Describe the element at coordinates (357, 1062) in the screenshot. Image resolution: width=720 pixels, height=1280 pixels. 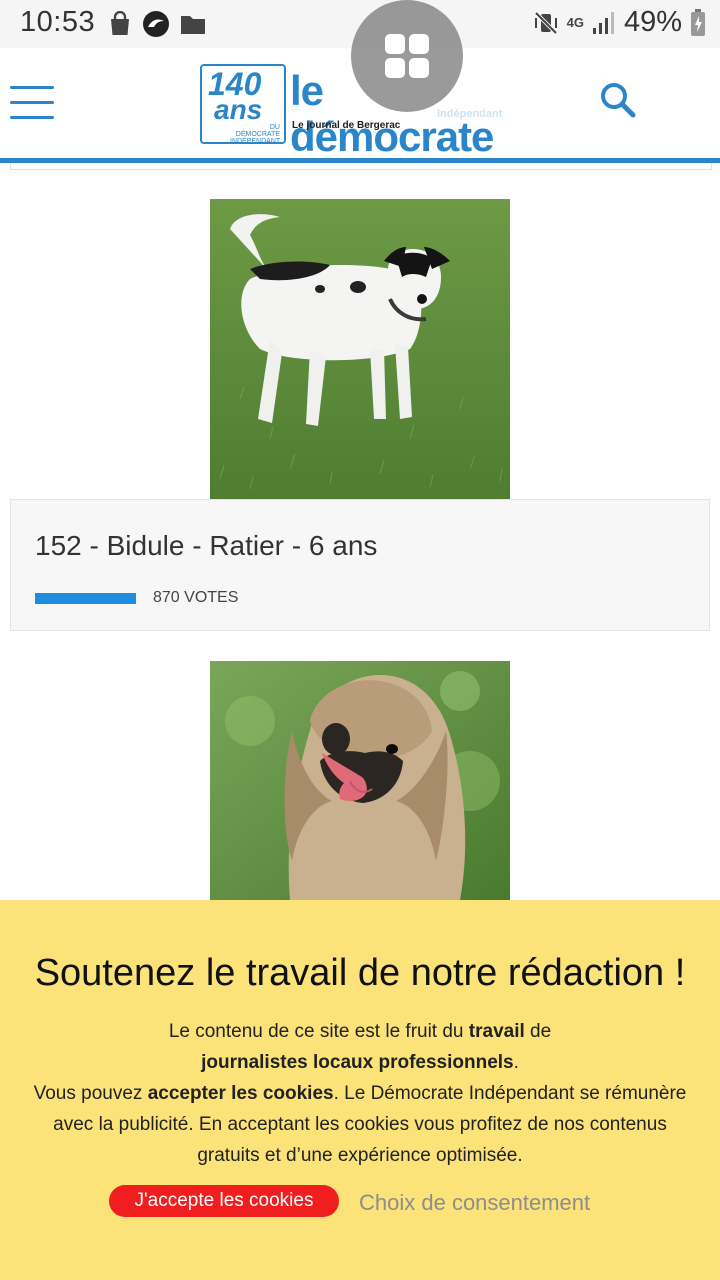
I see `consent-text-bold: journalistes locaux professionnels` at that location.